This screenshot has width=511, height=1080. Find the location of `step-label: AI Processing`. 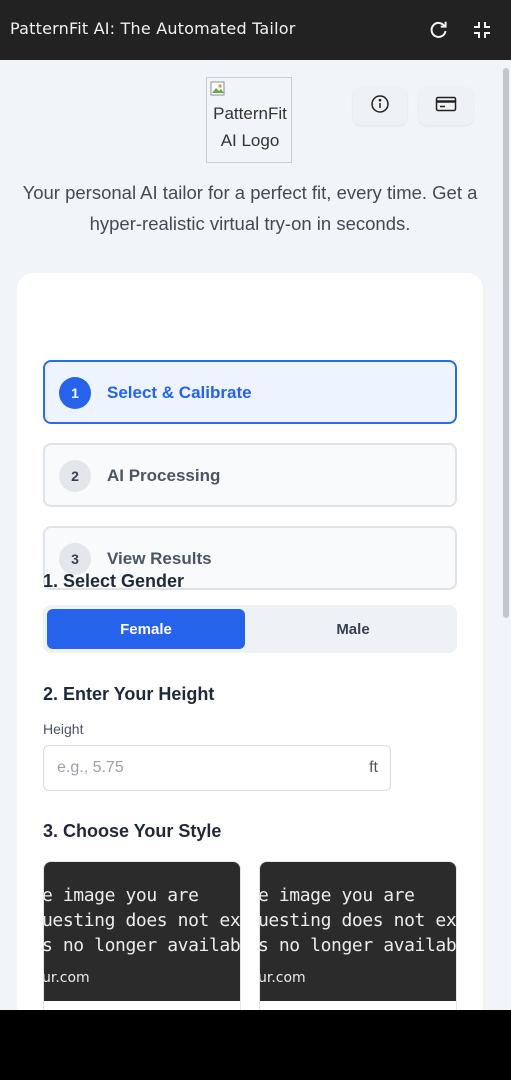

step-label: AI Processing is located at coordinates (164, 475).